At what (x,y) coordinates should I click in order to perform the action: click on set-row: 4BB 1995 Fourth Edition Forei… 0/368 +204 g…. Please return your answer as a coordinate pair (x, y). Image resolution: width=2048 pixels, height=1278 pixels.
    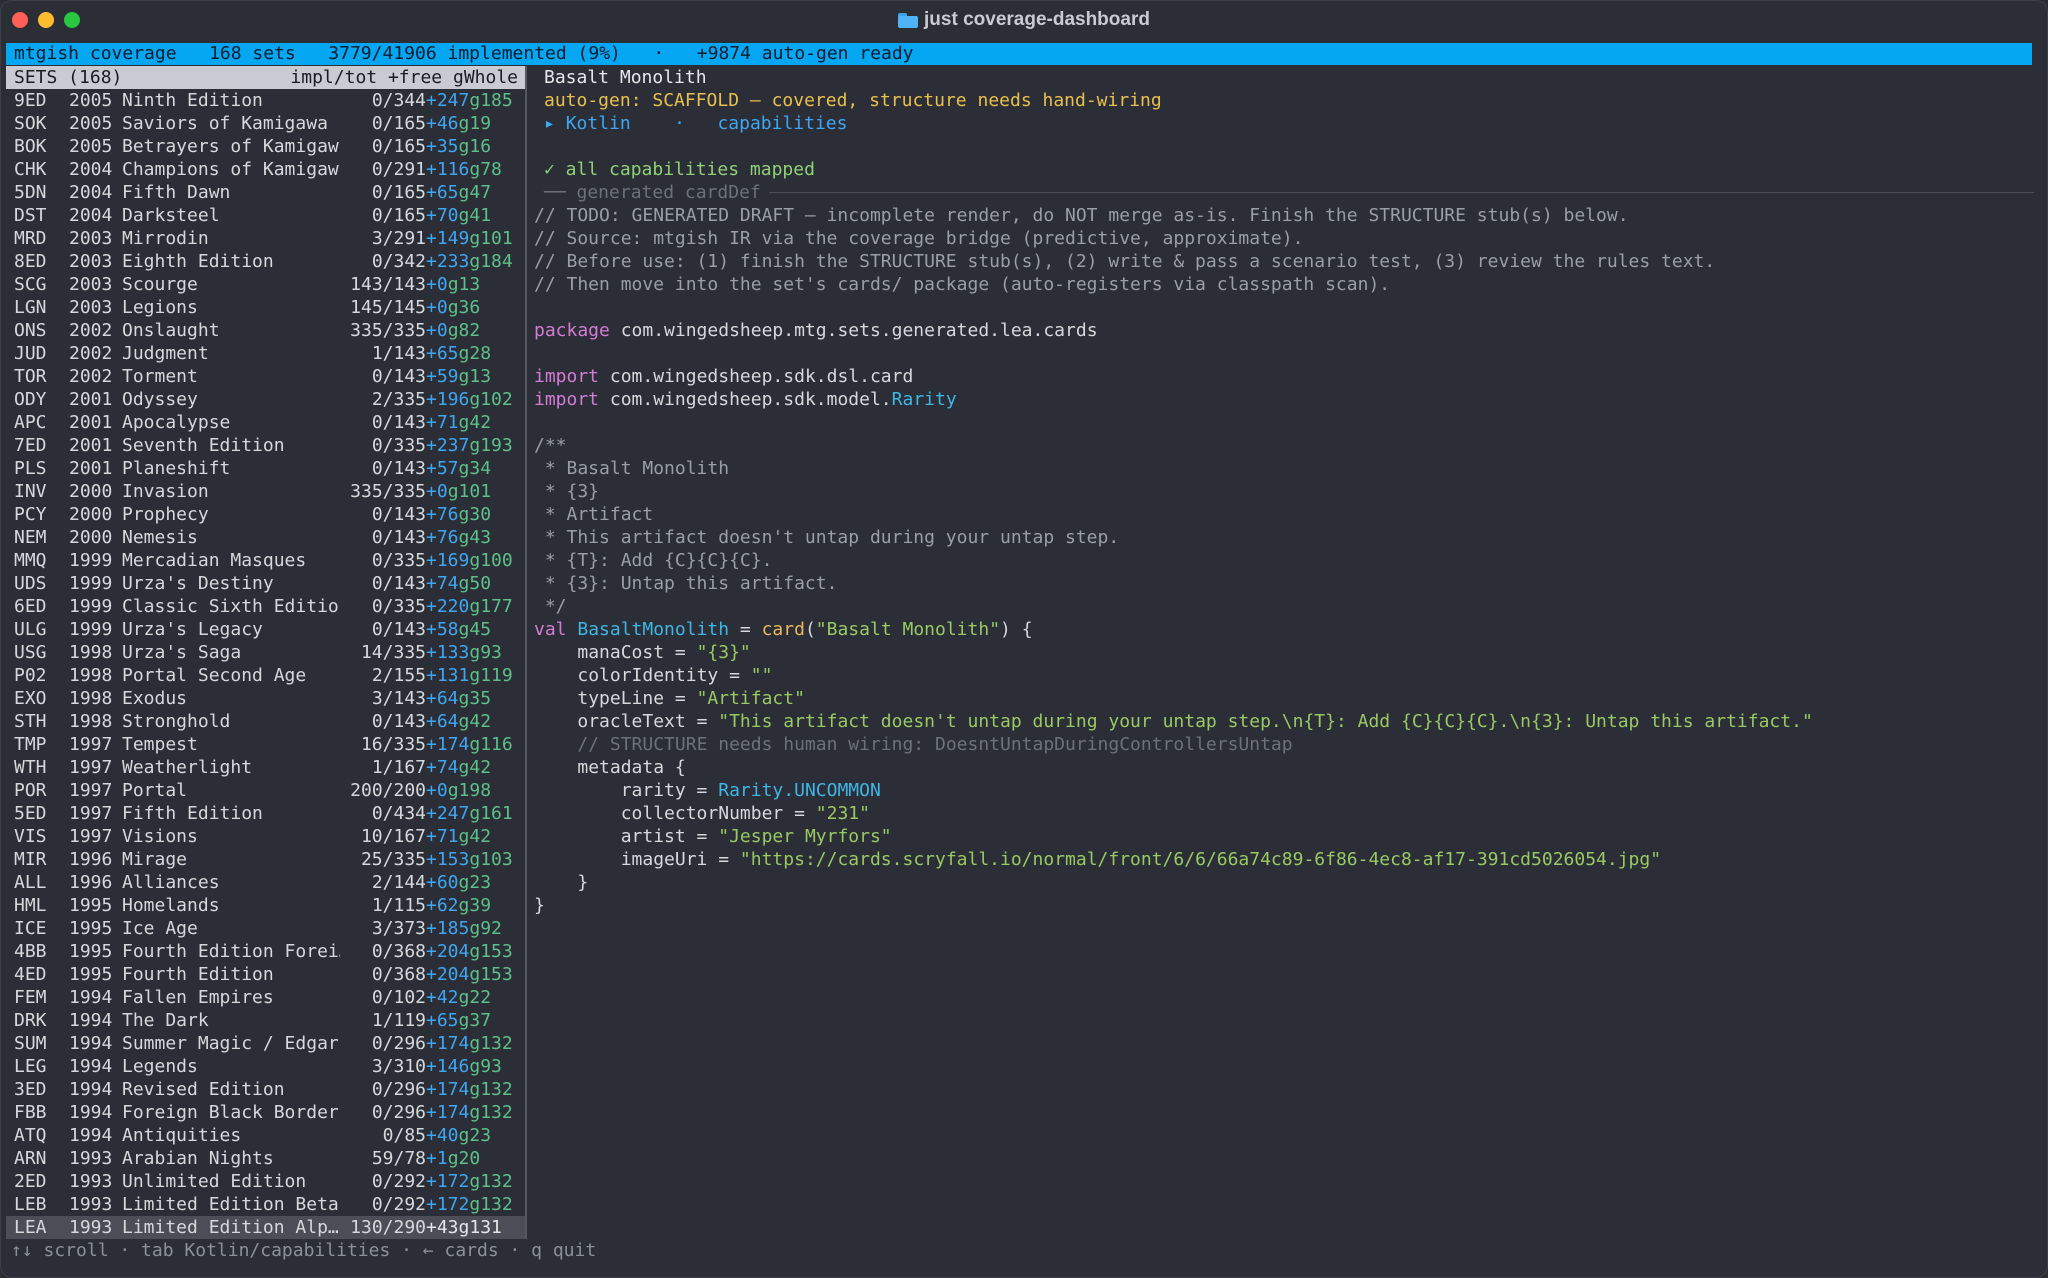
    Looking at the image, I should click on (266, 951).